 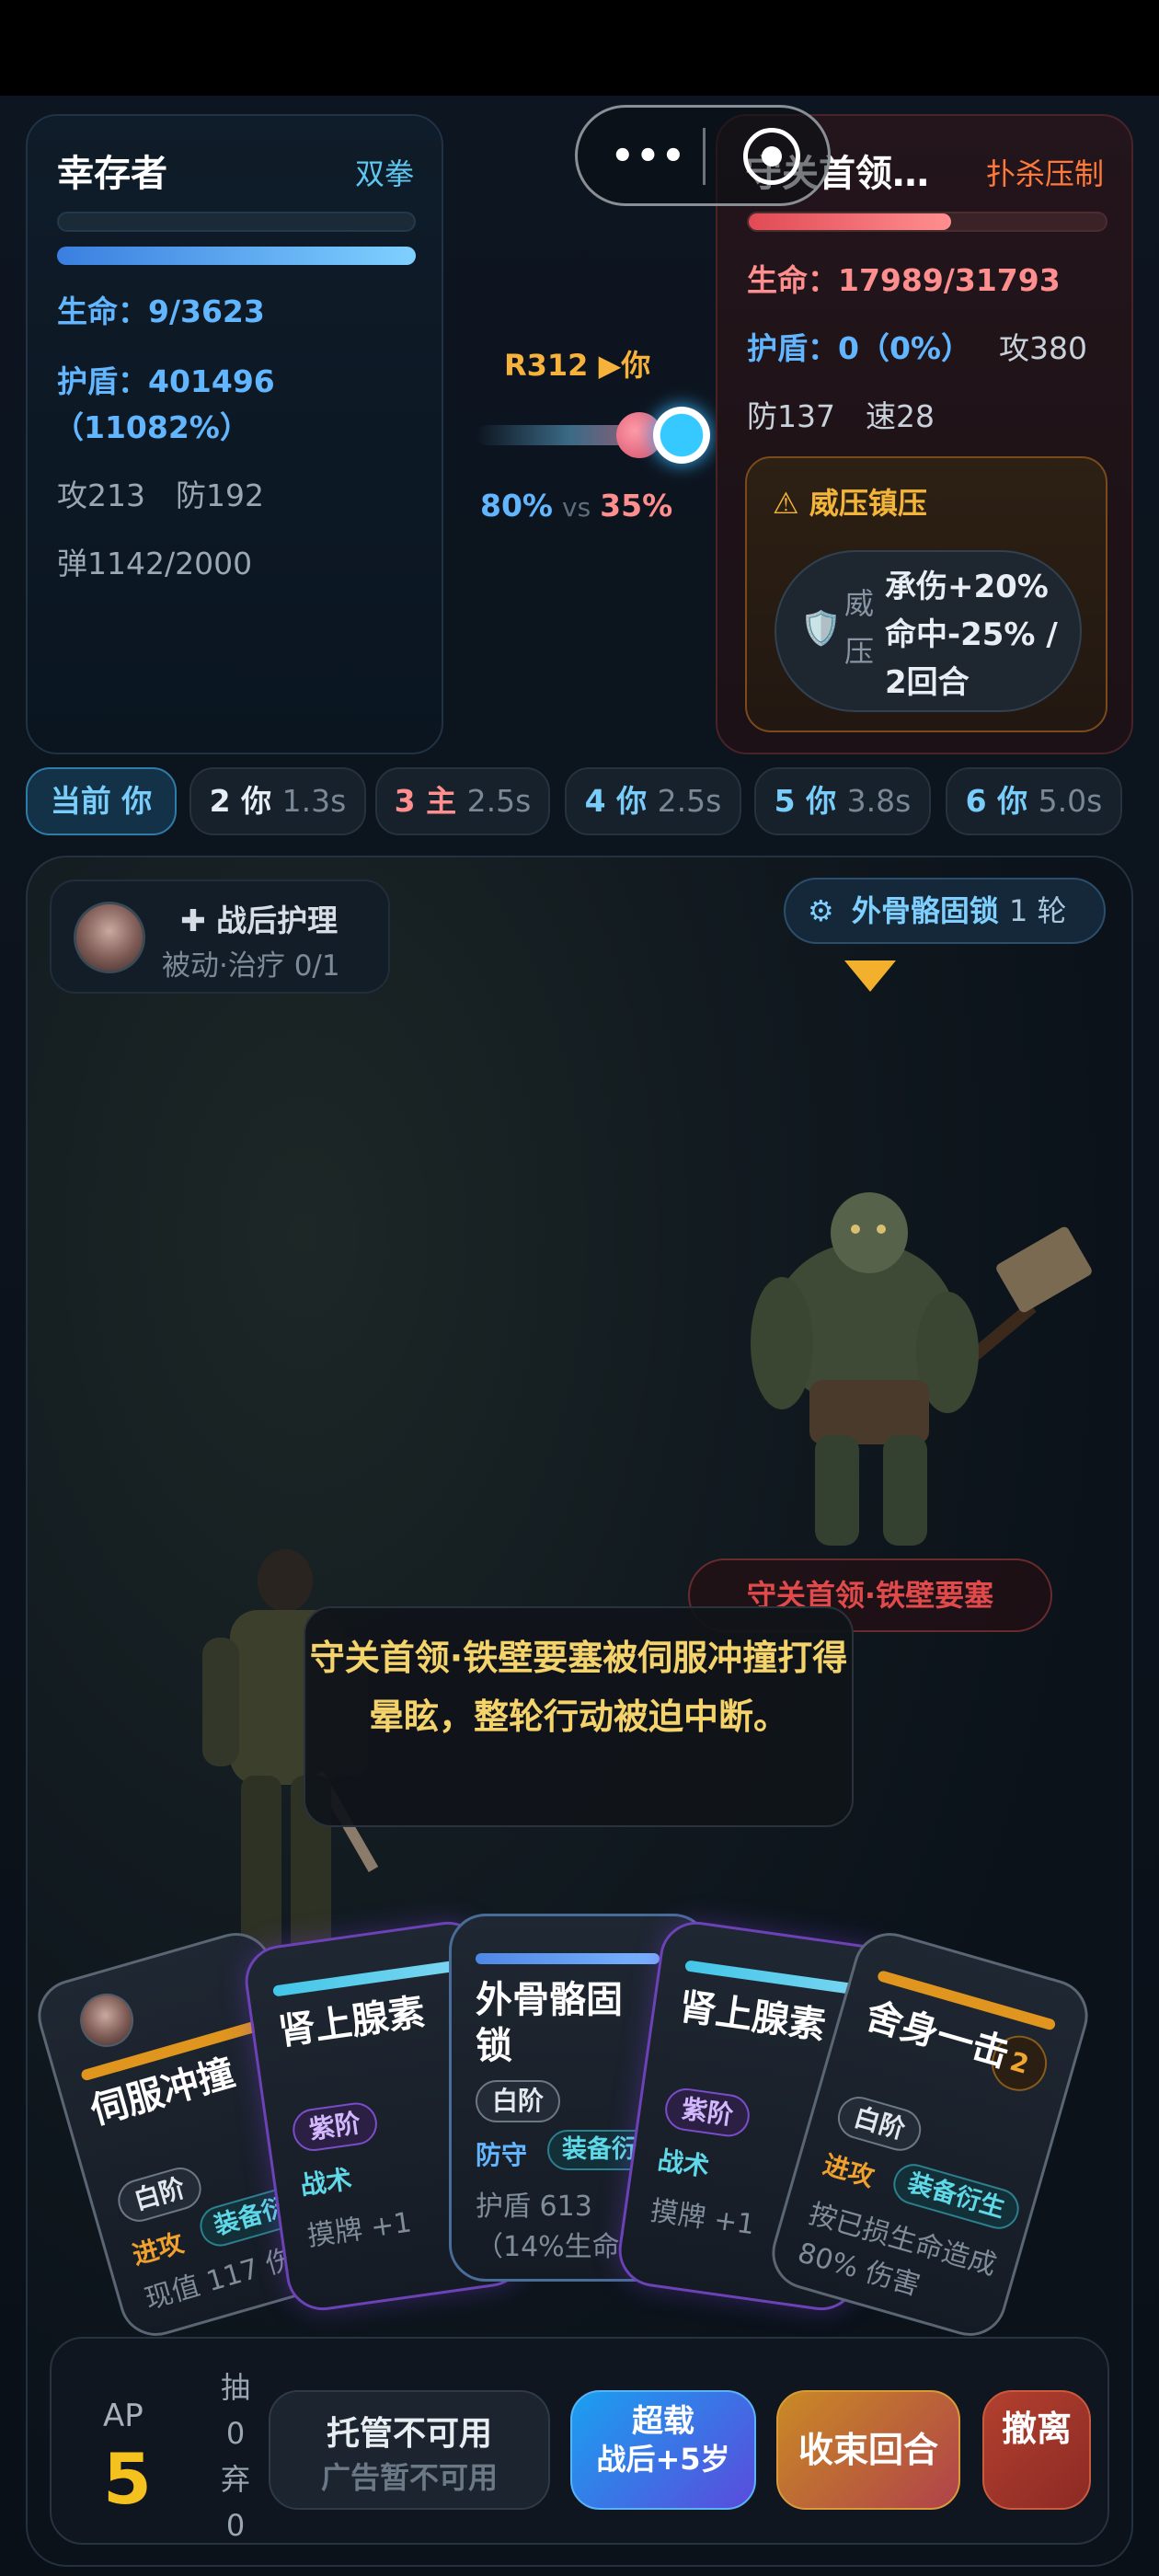 I want to click on passive-skill-chip: ✚ 战后护理 被动·治疗 0/1, so click(x=220, y=937).